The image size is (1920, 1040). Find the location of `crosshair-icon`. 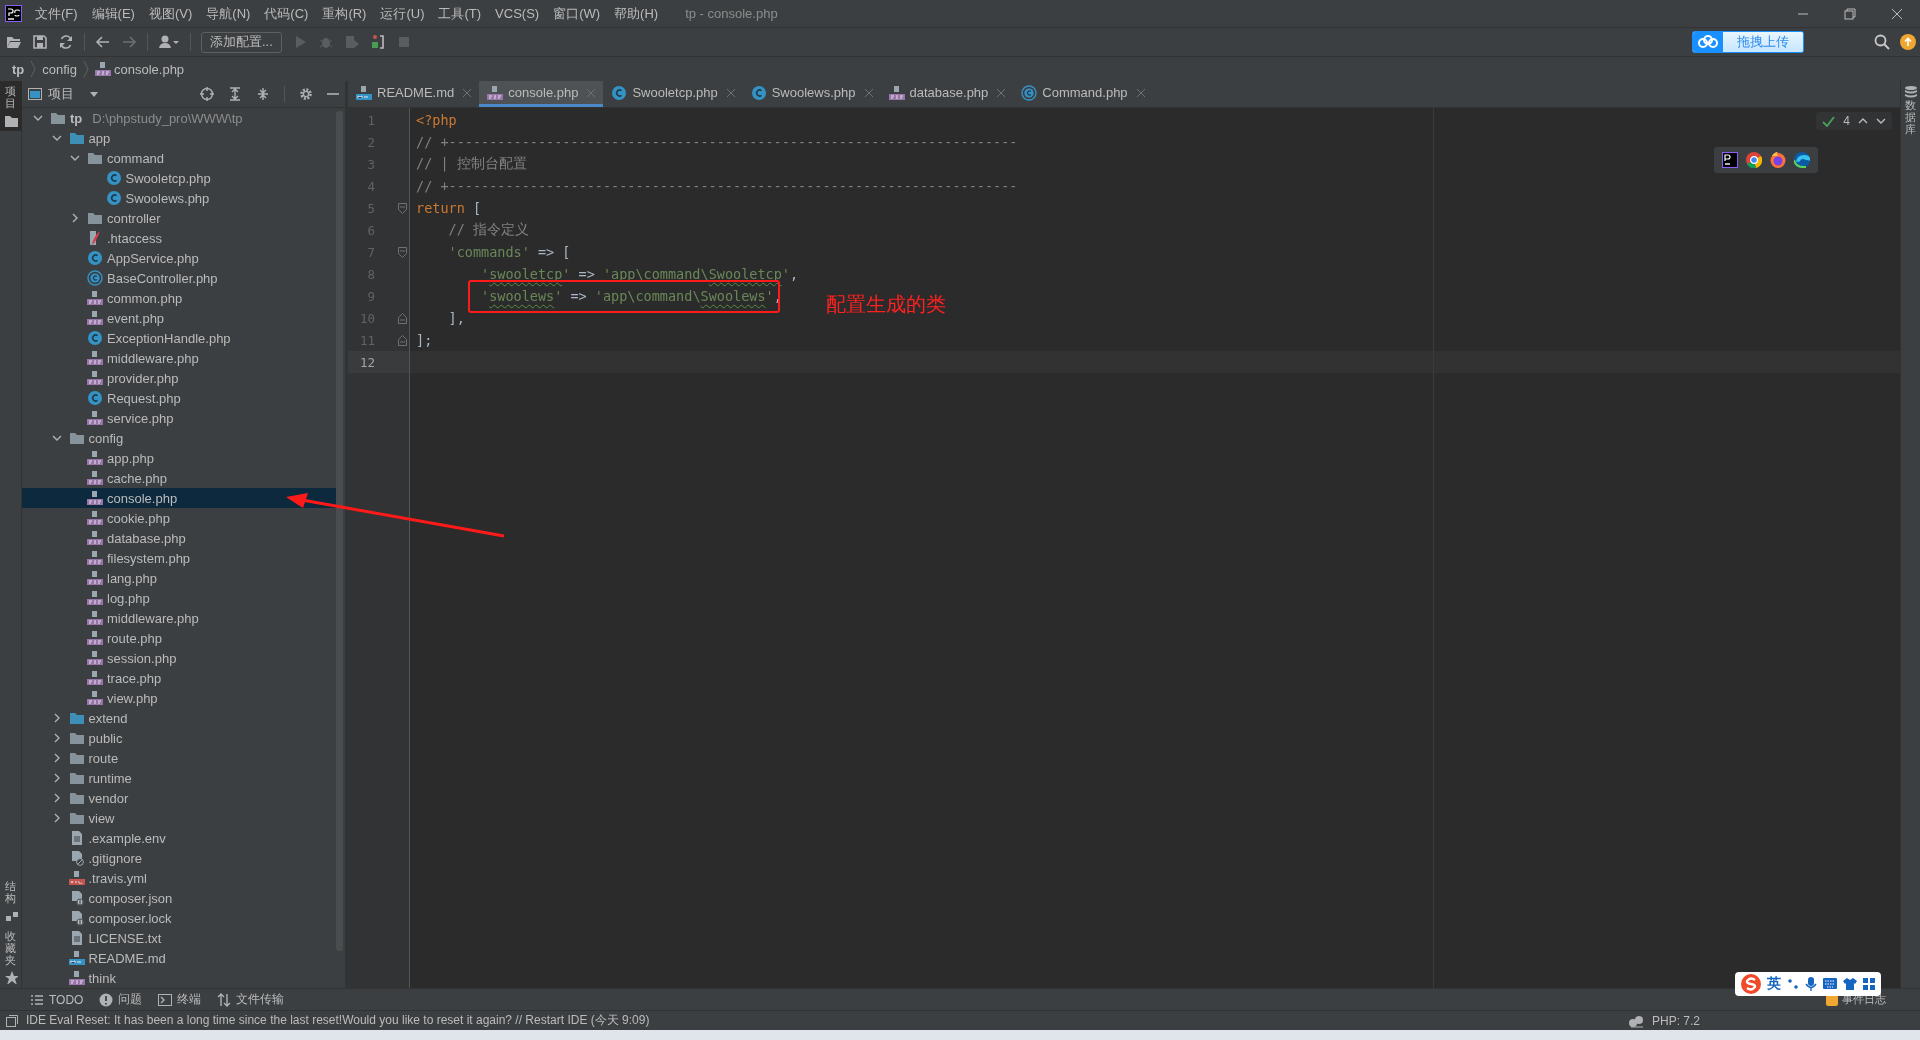

crosshair-icon is located at coordinates (207, 94).